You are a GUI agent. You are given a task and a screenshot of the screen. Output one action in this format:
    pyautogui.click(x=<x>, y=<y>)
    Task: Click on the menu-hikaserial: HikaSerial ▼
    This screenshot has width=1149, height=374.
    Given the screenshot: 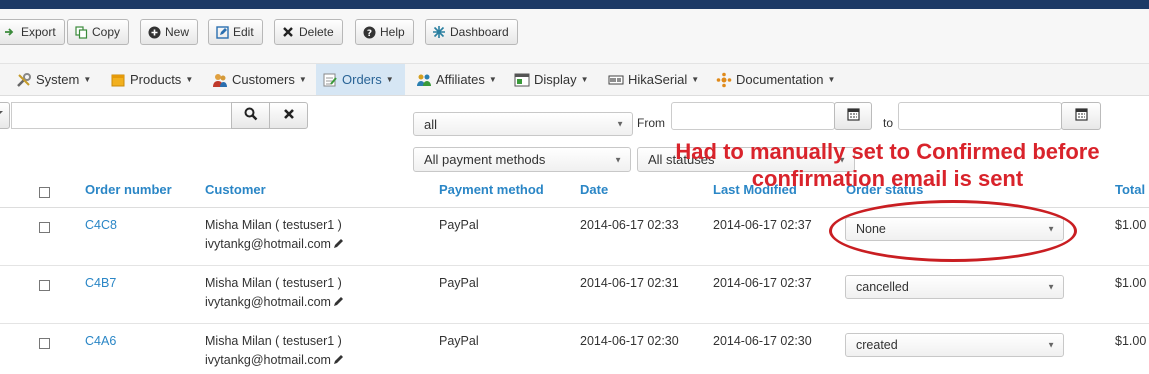 What is the action you would take?
    pyautogui.click(x=653, y=79)
    